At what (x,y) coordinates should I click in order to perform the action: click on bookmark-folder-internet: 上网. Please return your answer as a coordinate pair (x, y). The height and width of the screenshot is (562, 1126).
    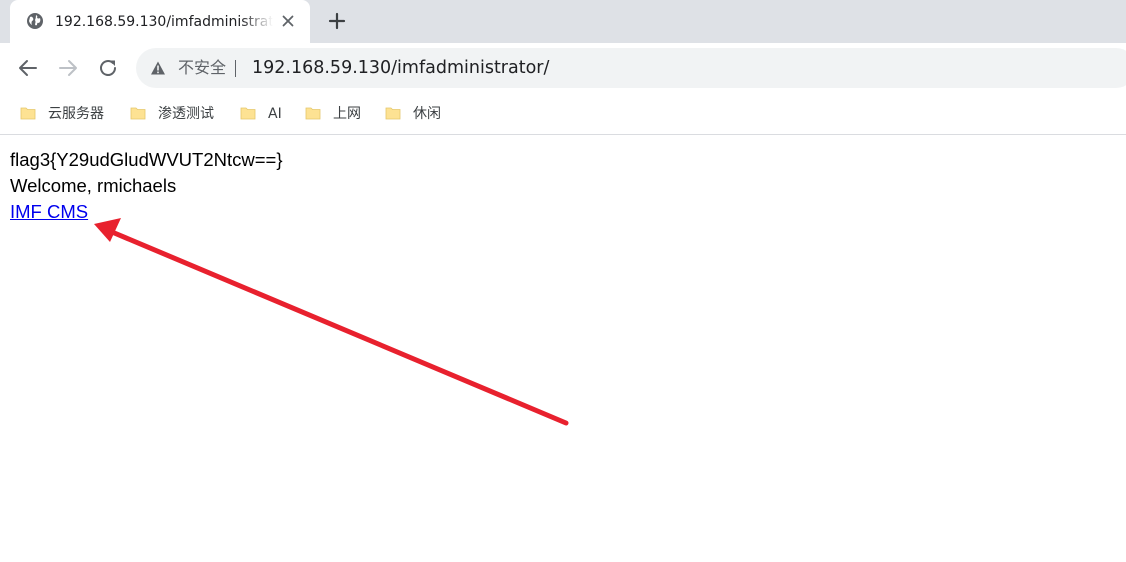
    Looking at the image, I should click on (338, 114).